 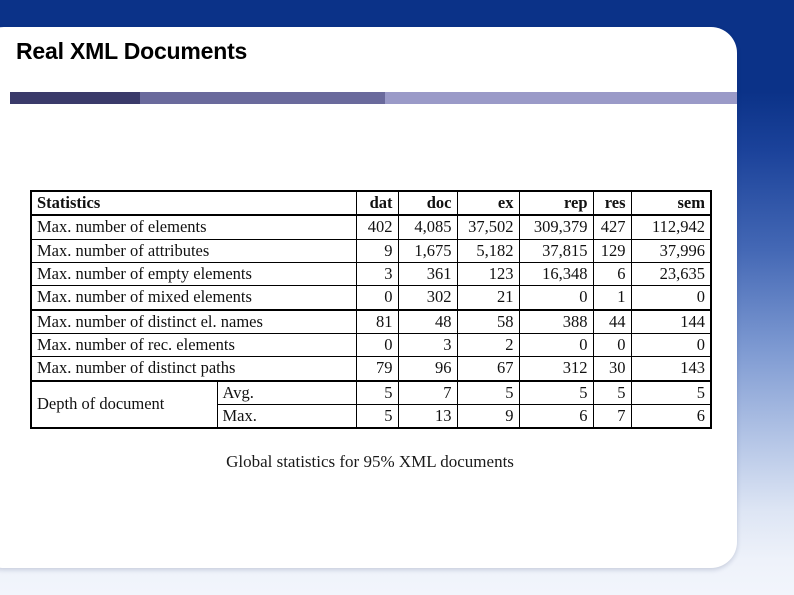 I want to click on column-header-statistics: Statistics, so click(x=193, y=203).